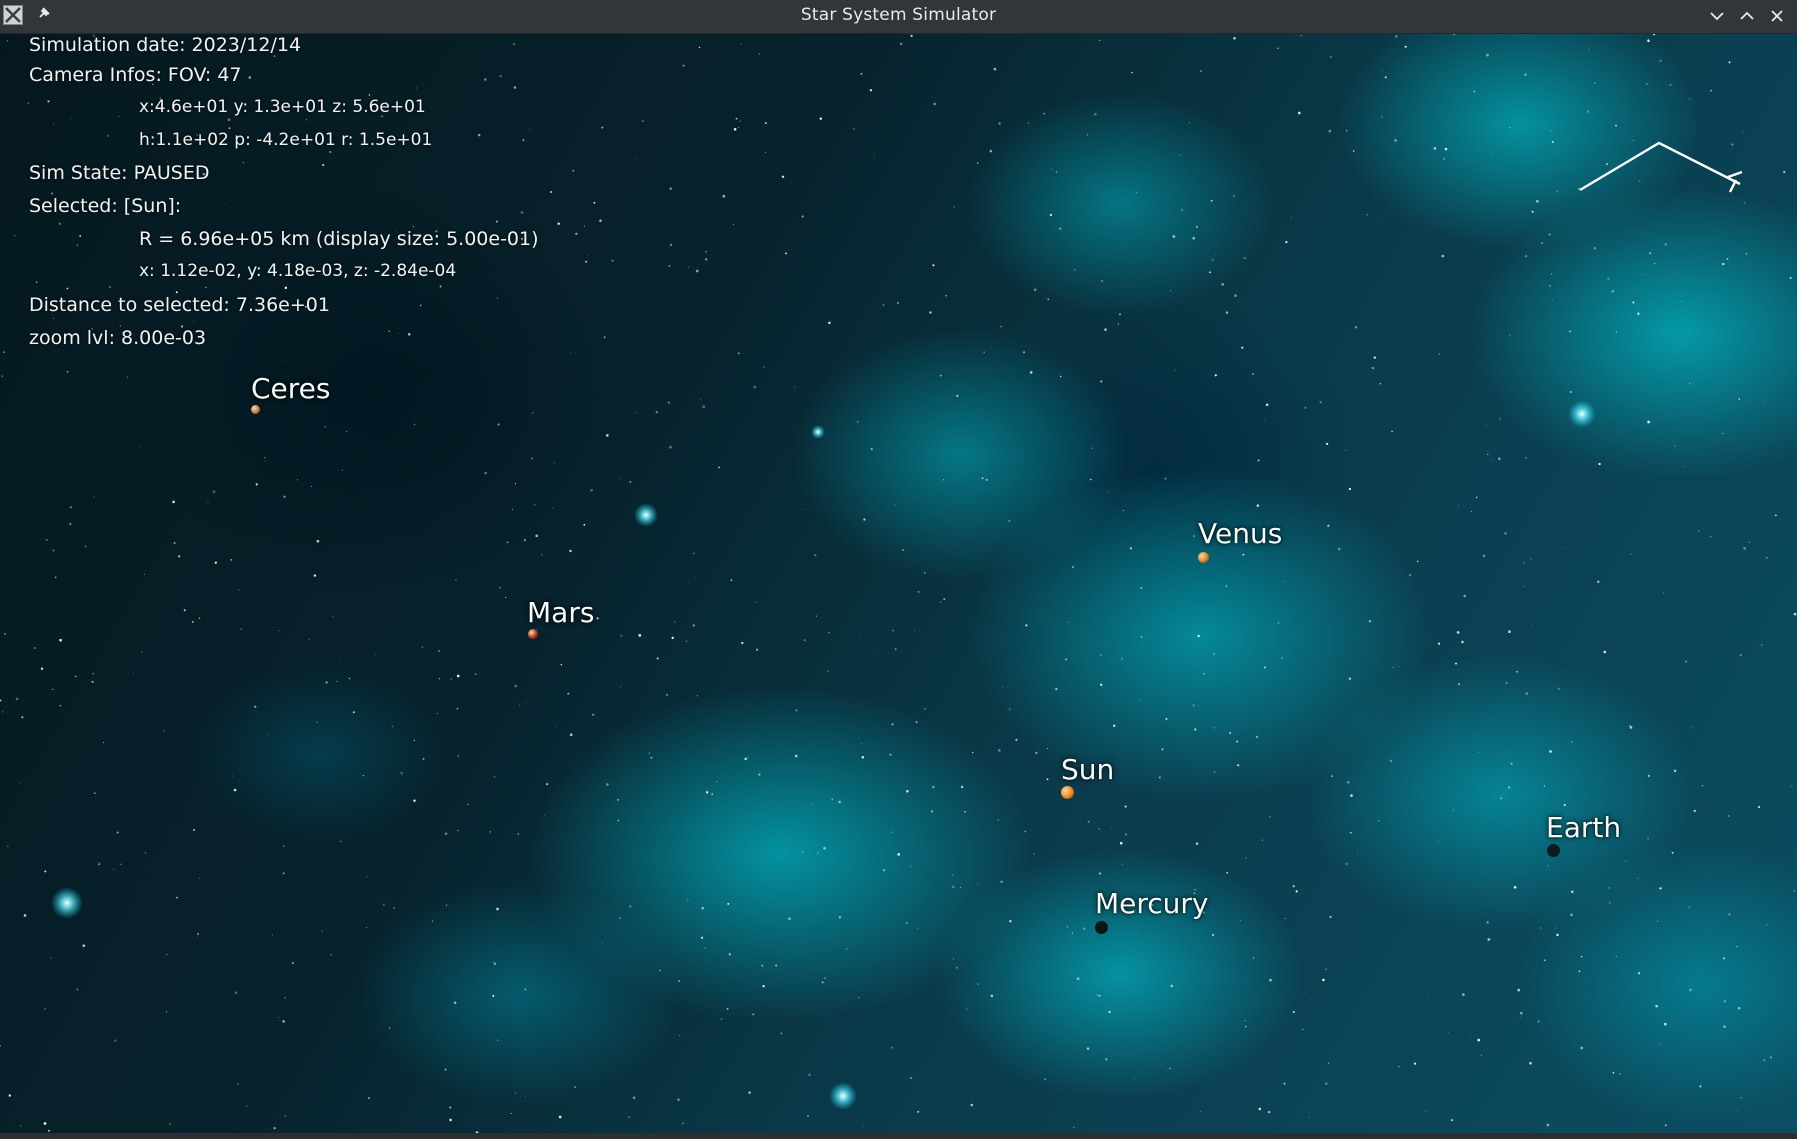 This screenshot has height=1139, width=1797. I want to click on earth-marker, so click(1553, 850).